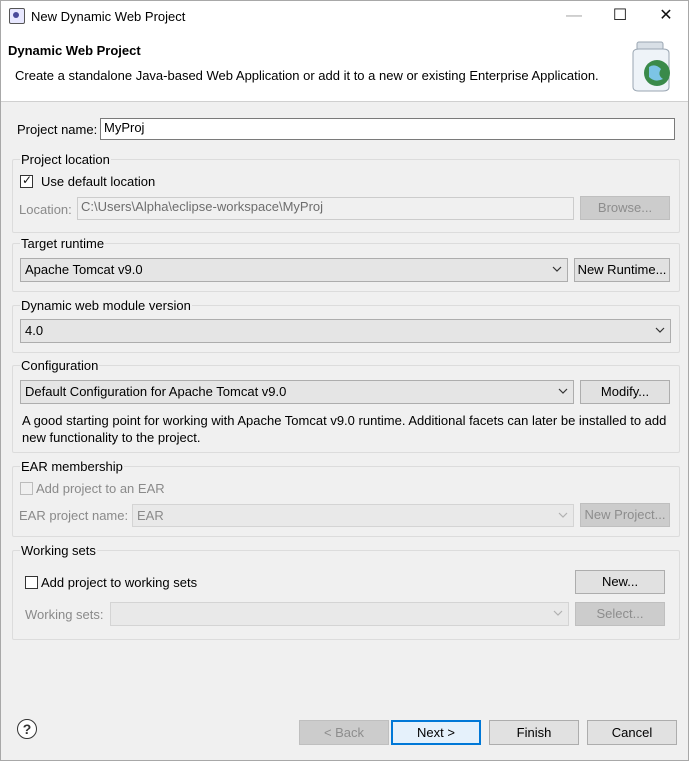  What do you see at coordinates (344, 16) in the screenshot?
I see `title-bar: New Dynamic Web Project — ☐ ✕` at bounding box center [344, 16].